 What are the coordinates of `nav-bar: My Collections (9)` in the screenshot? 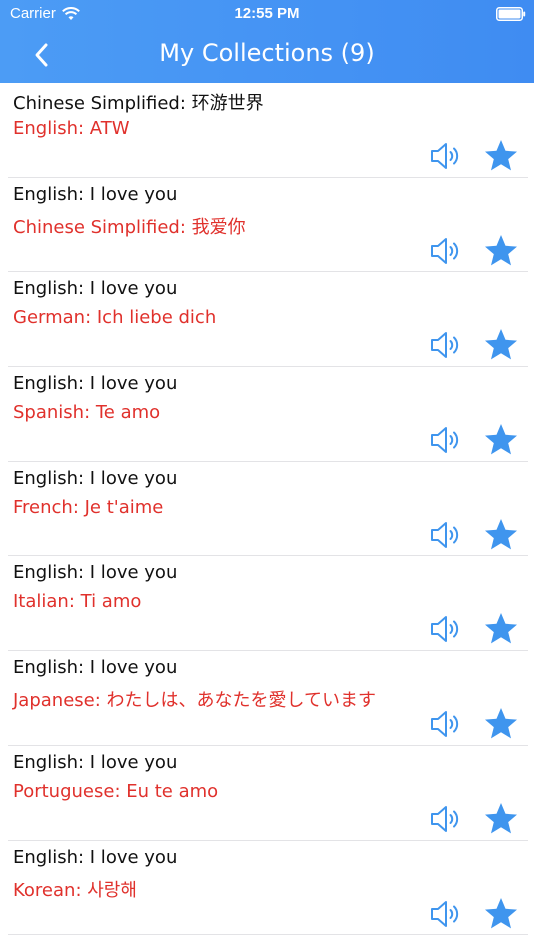 It's located at (267, 55).